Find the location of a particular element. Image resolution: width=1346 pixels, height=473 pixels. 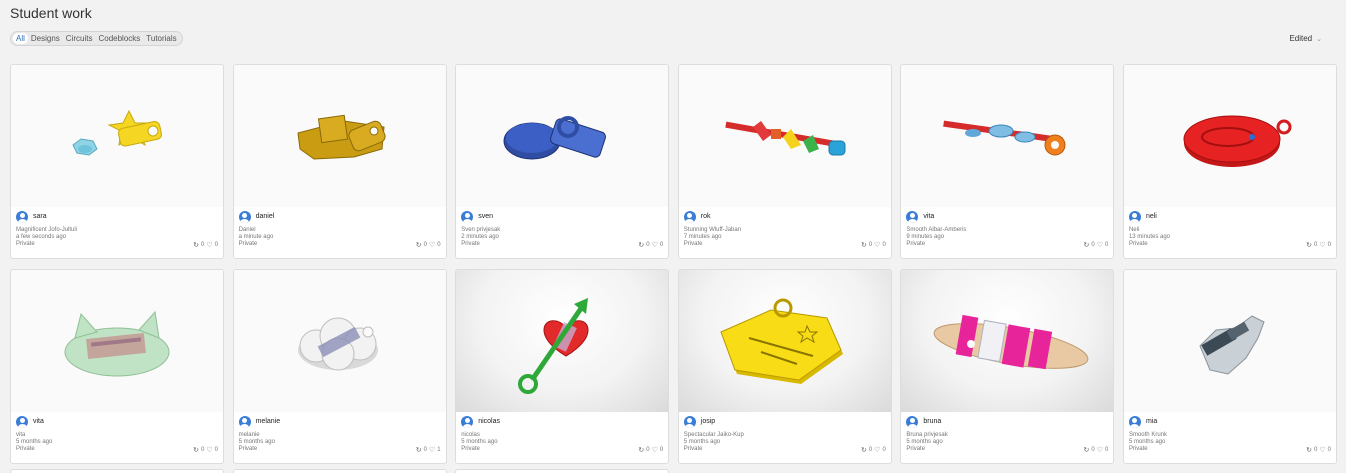

username: bruna is located at coordinates (932, 421).